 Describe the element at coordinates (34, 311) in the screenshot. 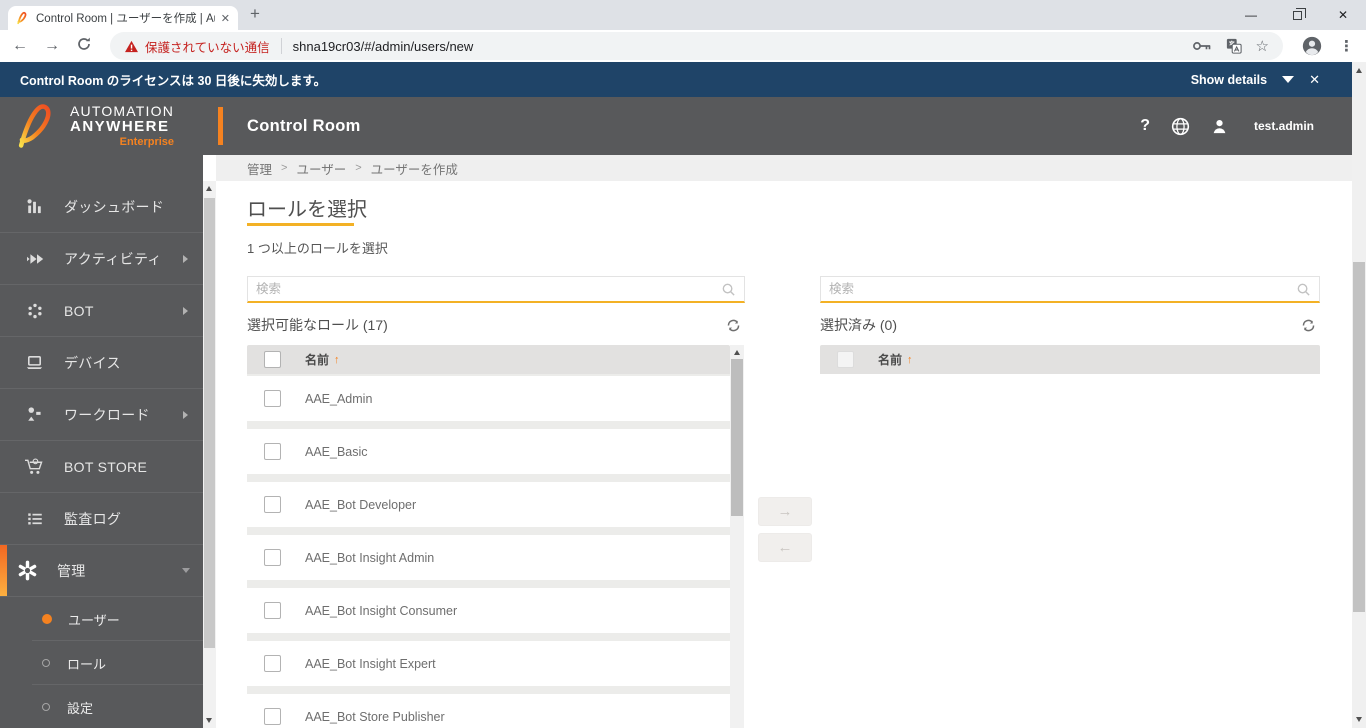

I see `bot-icon` at that location.